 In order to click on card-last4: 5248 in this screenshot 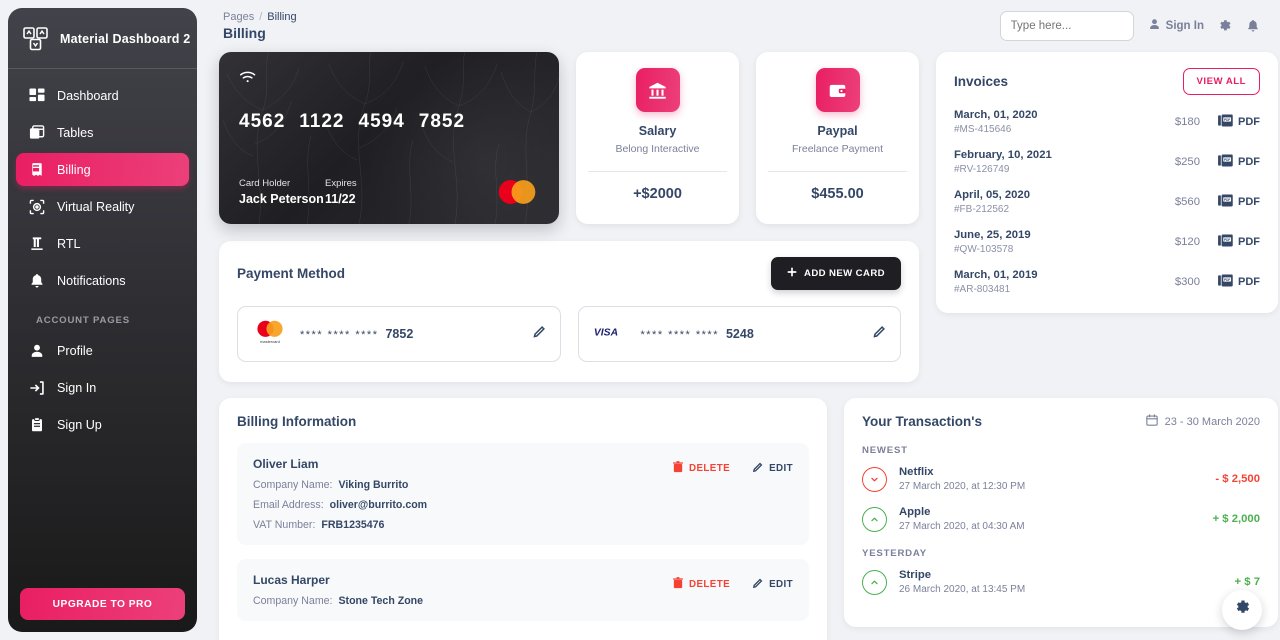, I will do `click(739, 334)`.